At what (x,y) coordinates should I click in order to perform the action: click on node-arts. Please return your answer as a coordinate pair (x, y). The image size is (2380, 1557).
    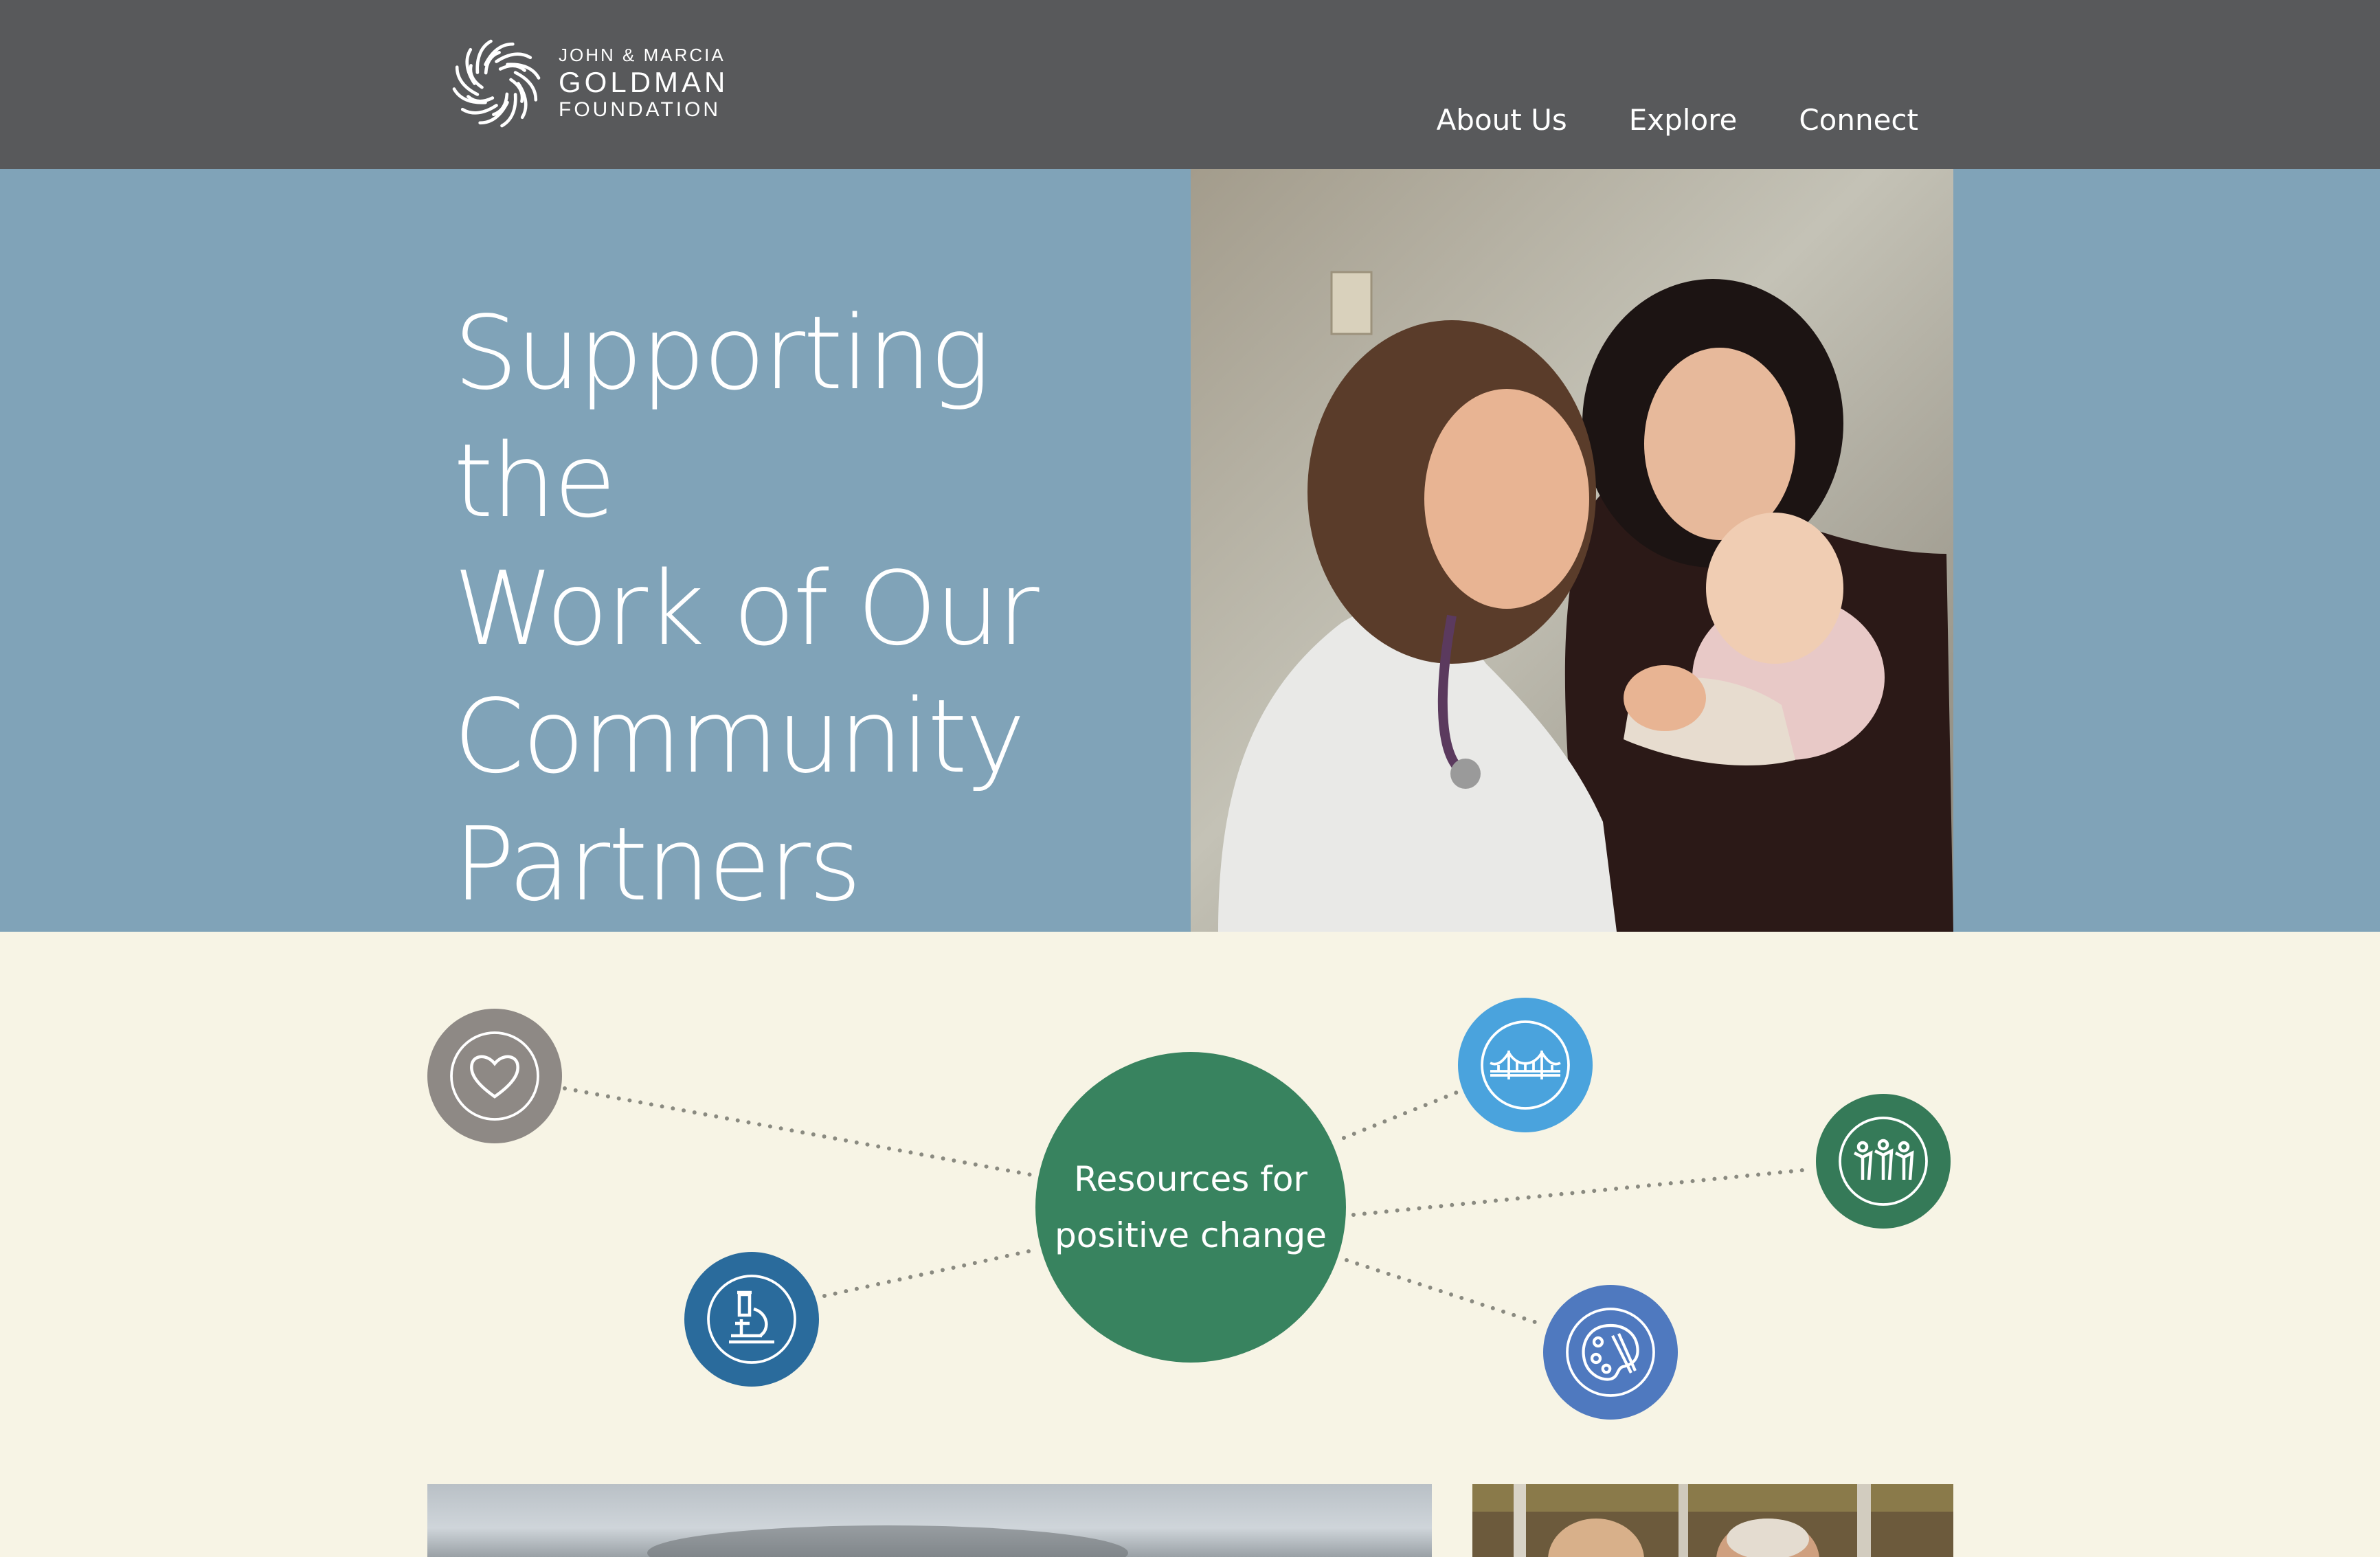
    Looking at the image, I should click on (1611, 1352).